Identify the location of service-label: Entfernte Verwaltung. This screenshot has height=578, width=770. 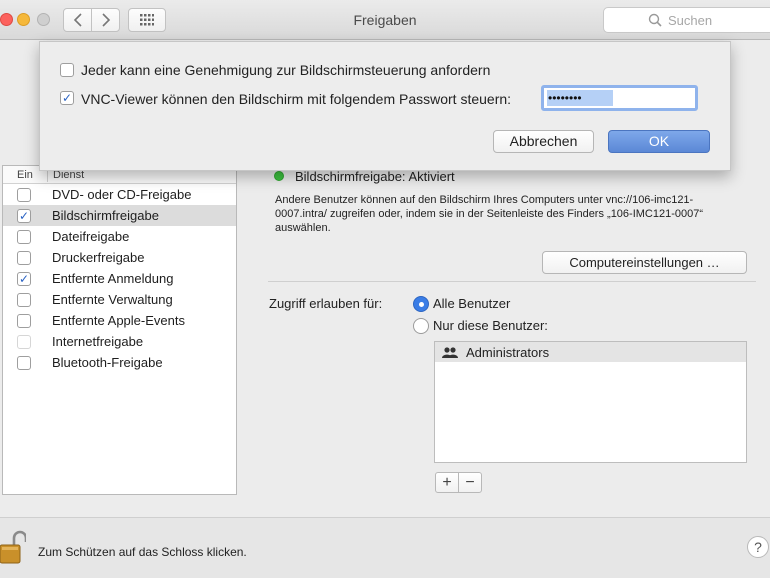
(112, 299).